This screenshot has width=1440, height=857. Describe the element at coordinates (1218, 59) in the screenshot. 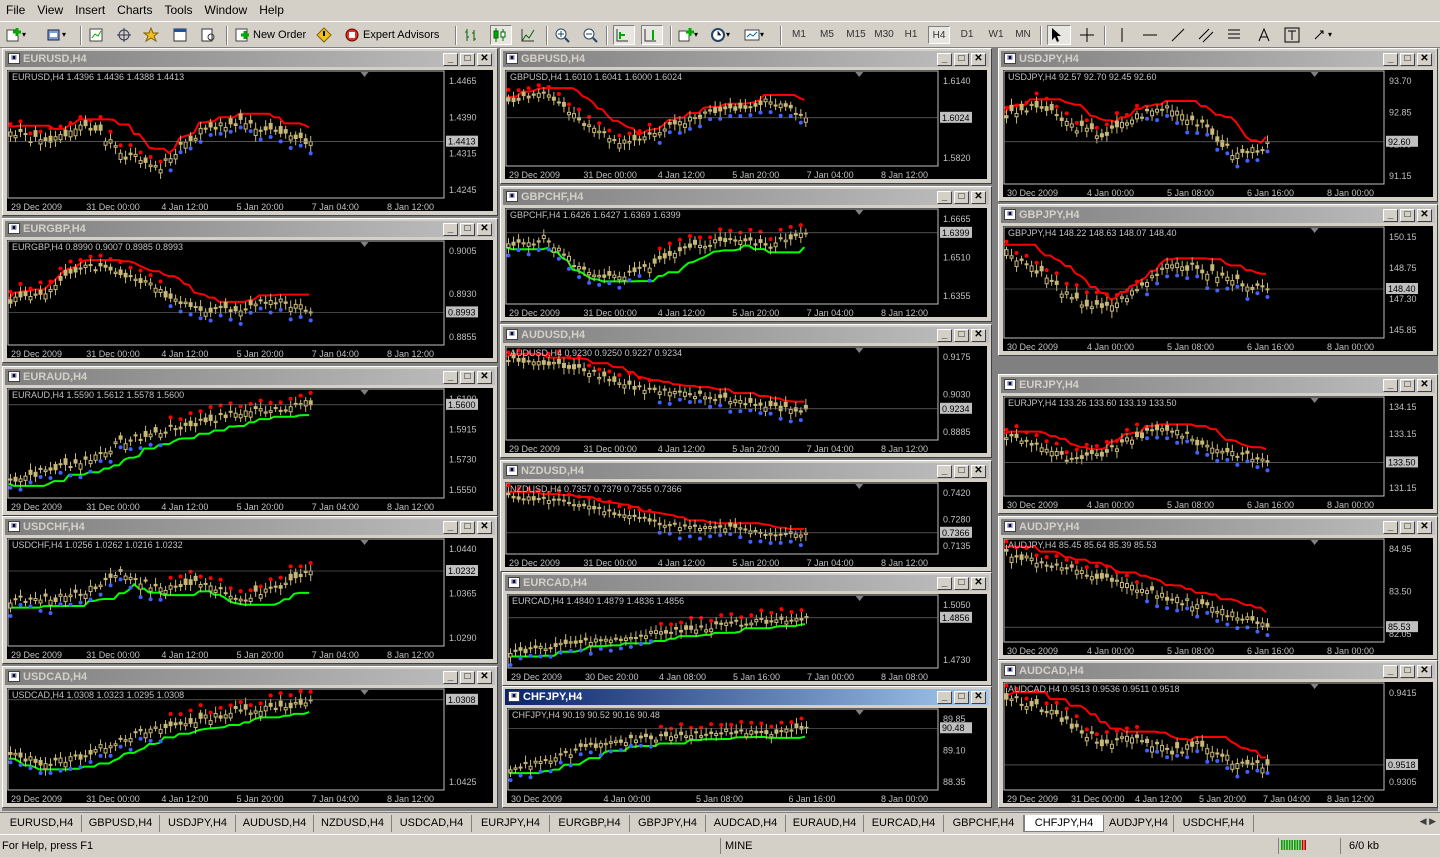

I see `chart-window-title: ▣ USDJPY,H4 _ □ ✕` at that location.